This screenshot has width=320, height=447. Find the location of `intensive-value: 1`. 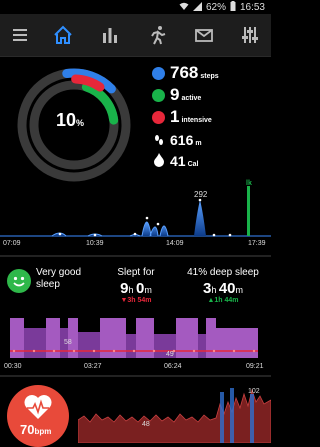

intensive-value: 1 is located at coordinates (175, 116).